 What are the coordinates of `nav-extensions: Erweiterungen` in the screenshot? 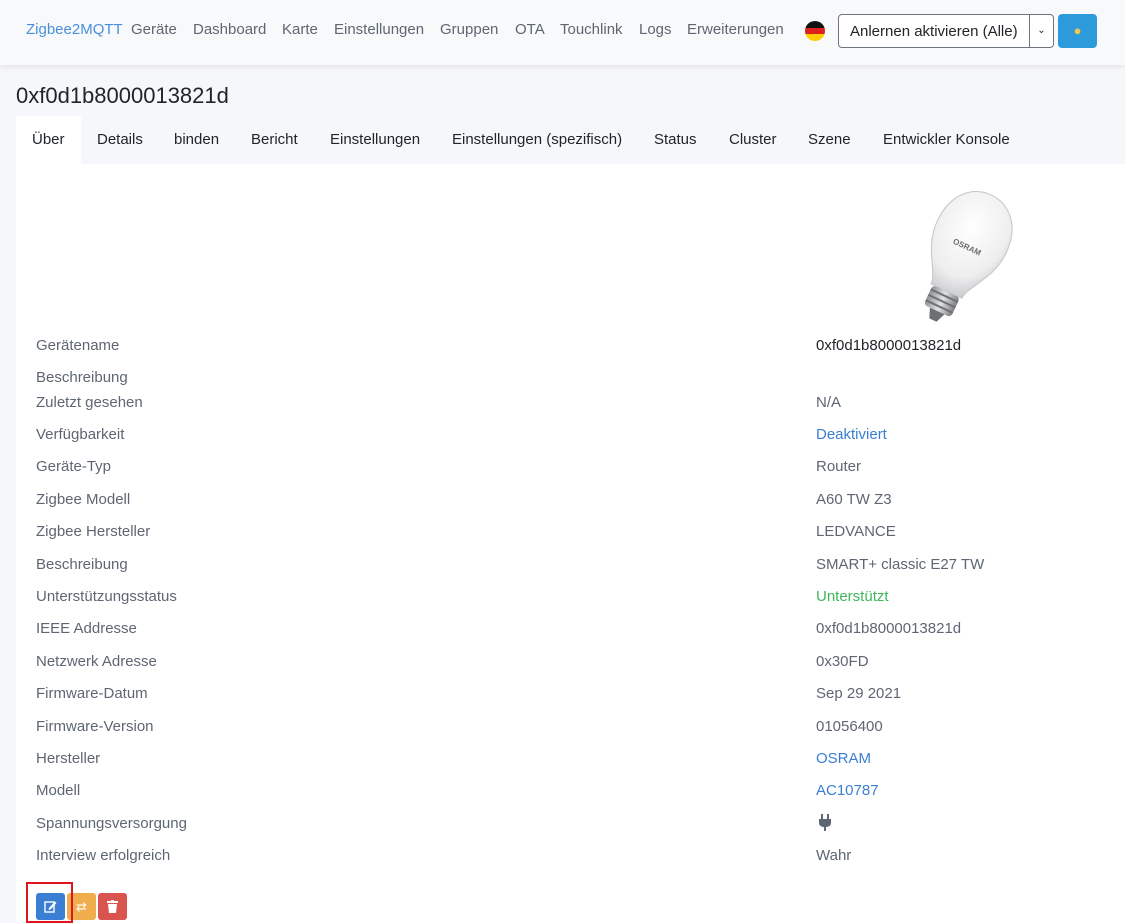 It's located at (735, 29).